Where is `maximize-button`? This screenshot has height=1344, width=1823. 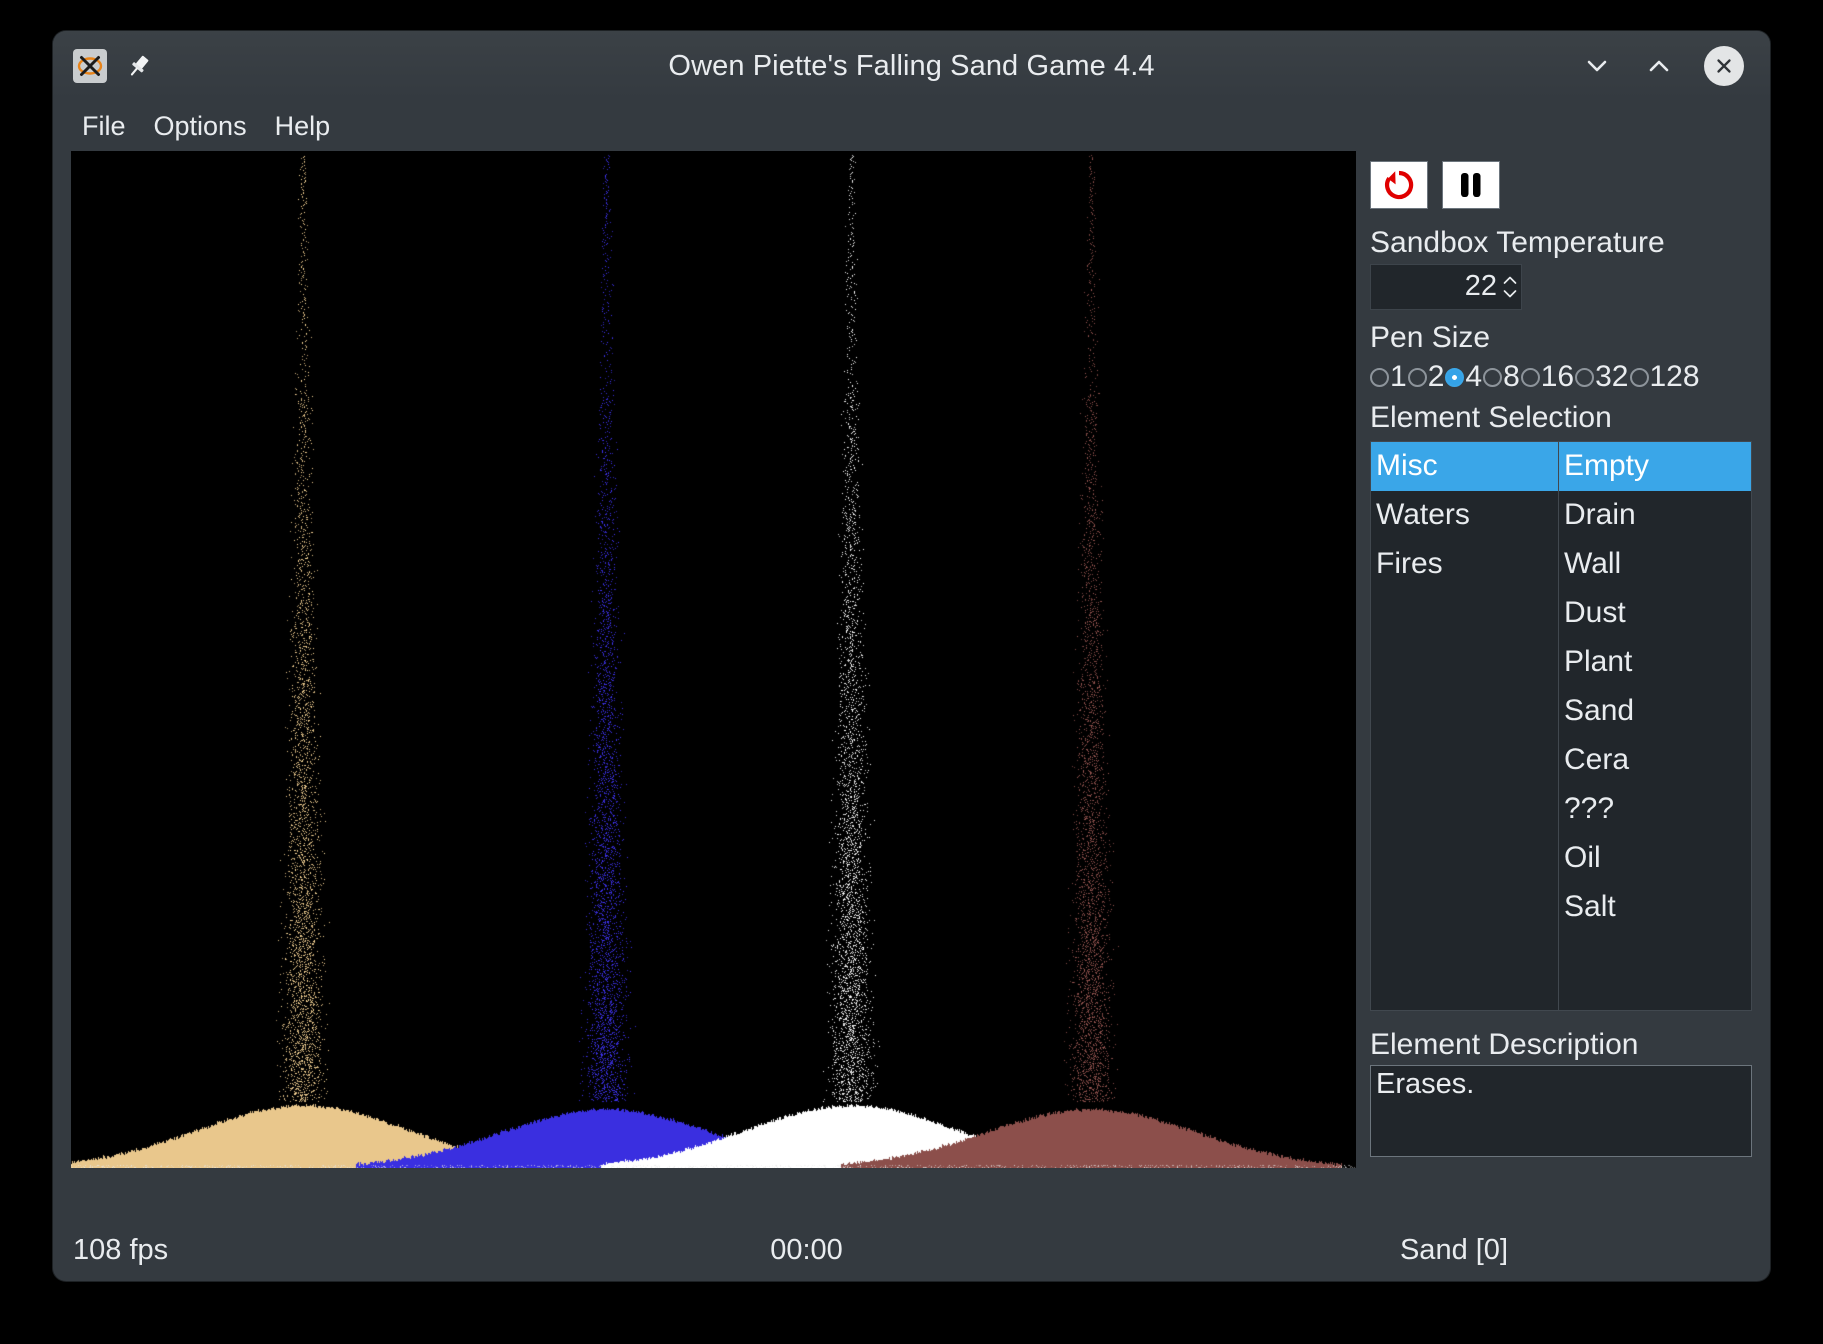 maximize-button is located at coordinates (1659, 66).